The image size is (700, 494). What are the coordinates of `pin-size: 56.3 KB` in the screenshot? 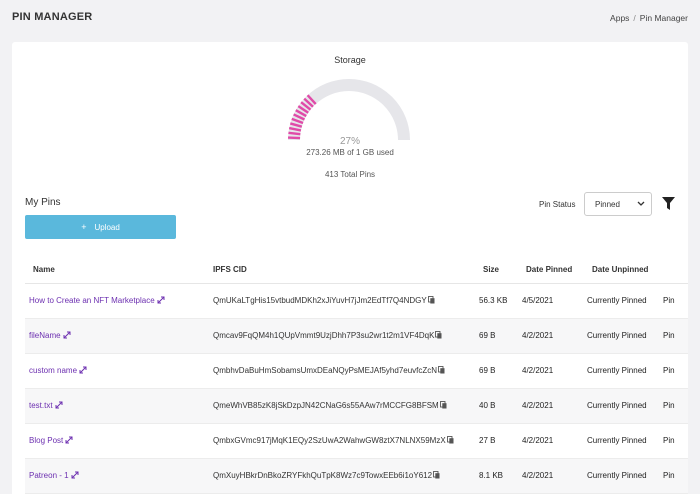 It's located at (493, 300).